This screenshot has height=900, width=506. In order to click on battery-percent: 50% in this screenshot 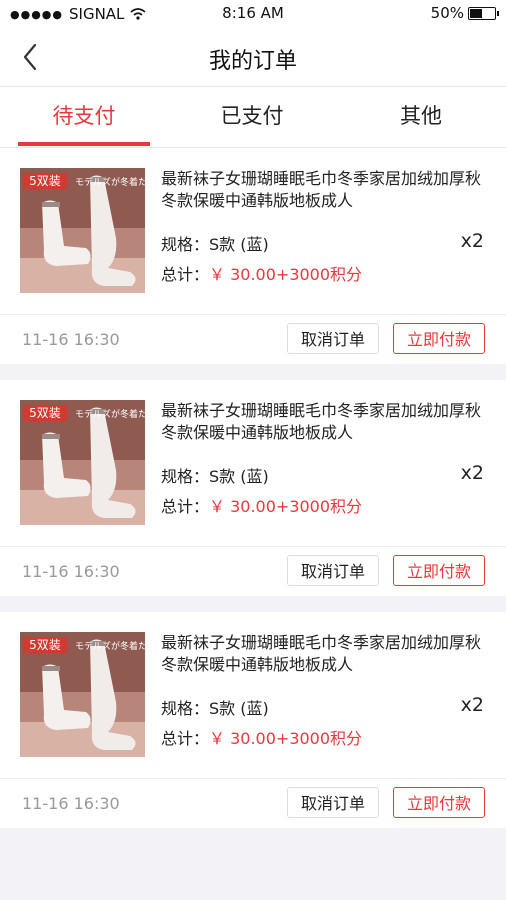, I will do `click(447, 13)`.